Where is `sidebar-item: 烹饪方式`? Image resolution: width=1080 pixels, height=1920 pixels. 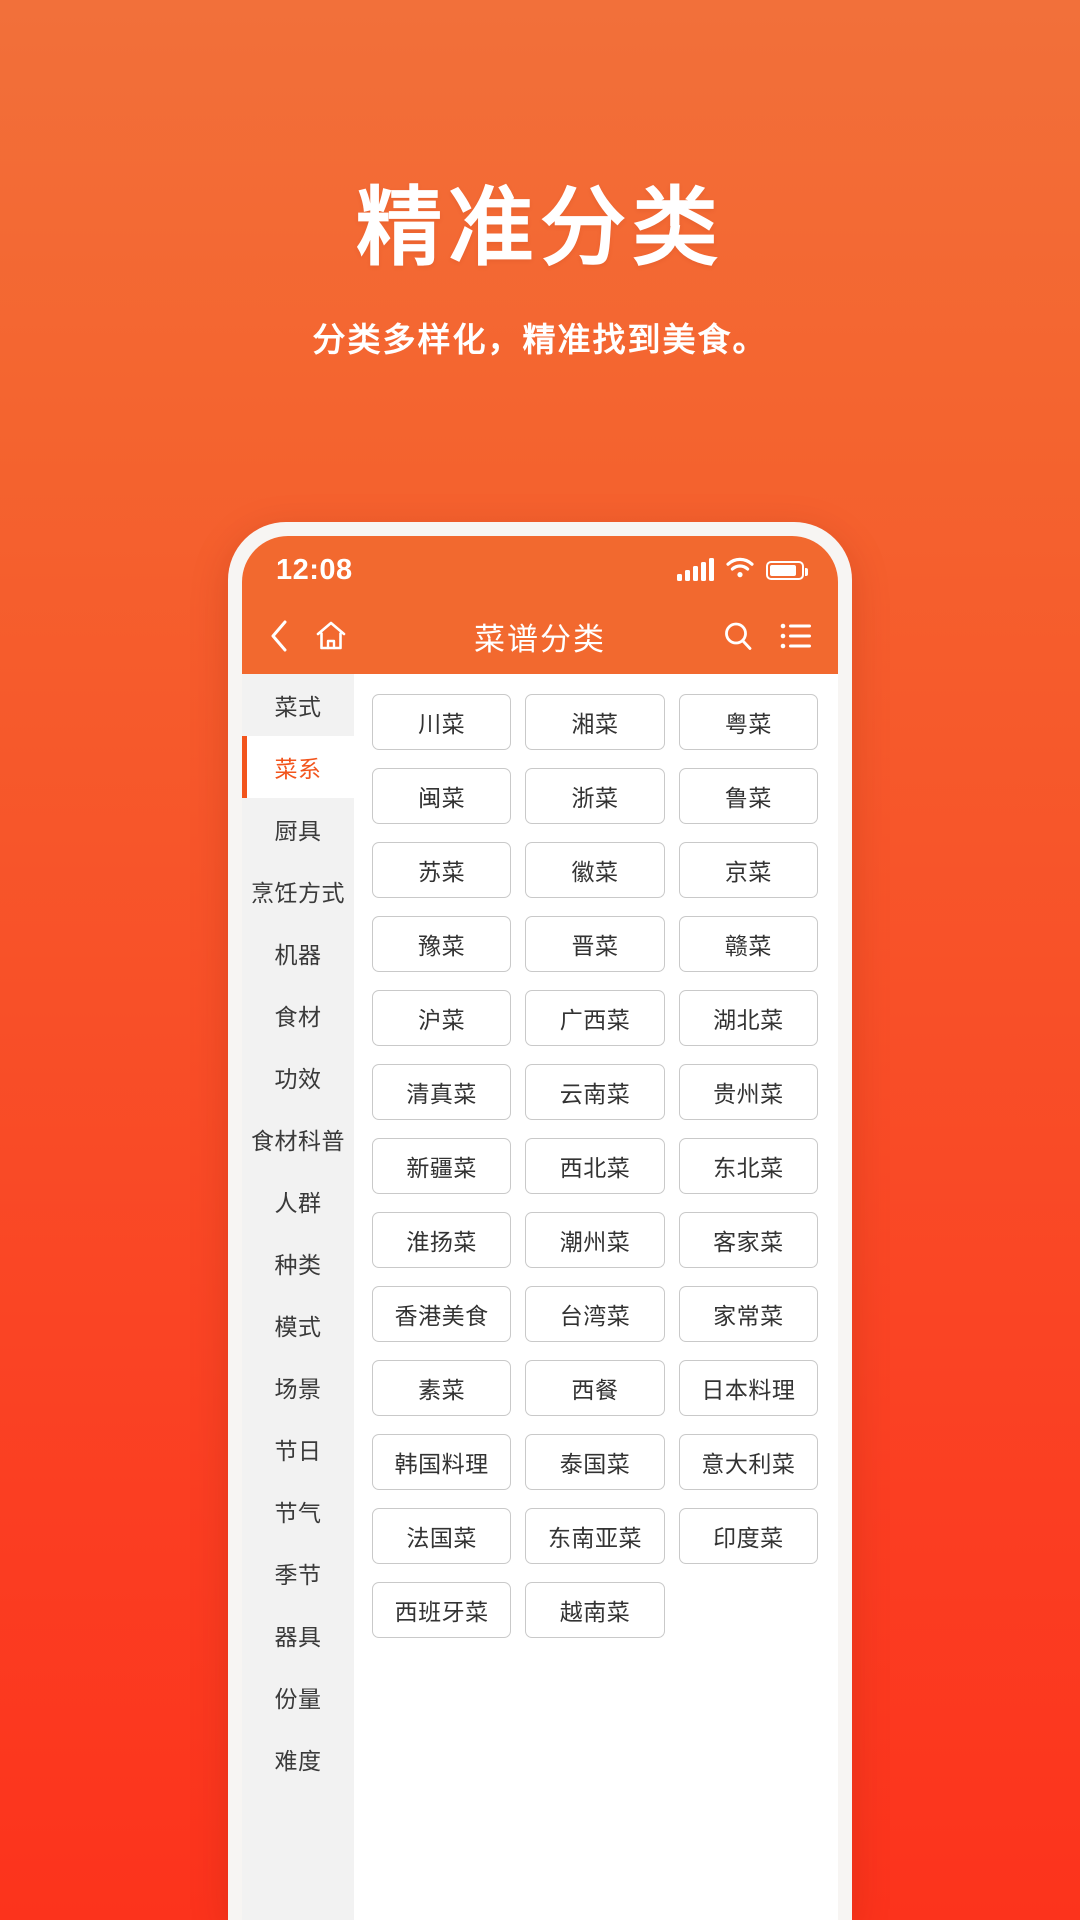
sidebar-item: 烹饪方式 is located at coordinates (298, 891).